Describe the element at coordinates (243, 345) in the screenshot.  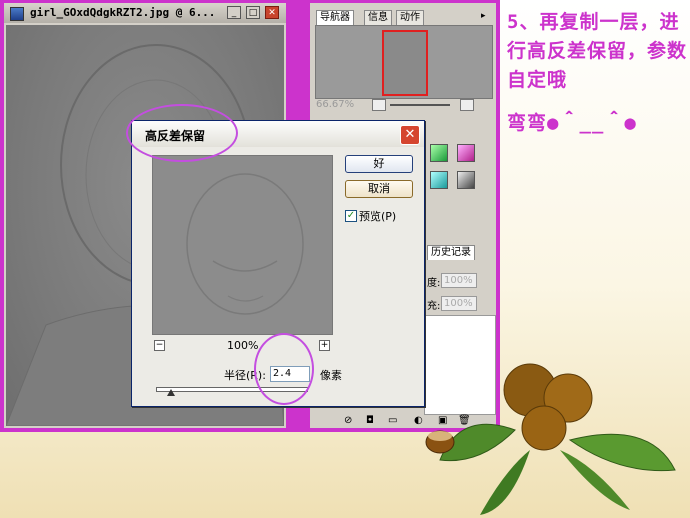
I see `preview-zoom-level: 100%` at that location.